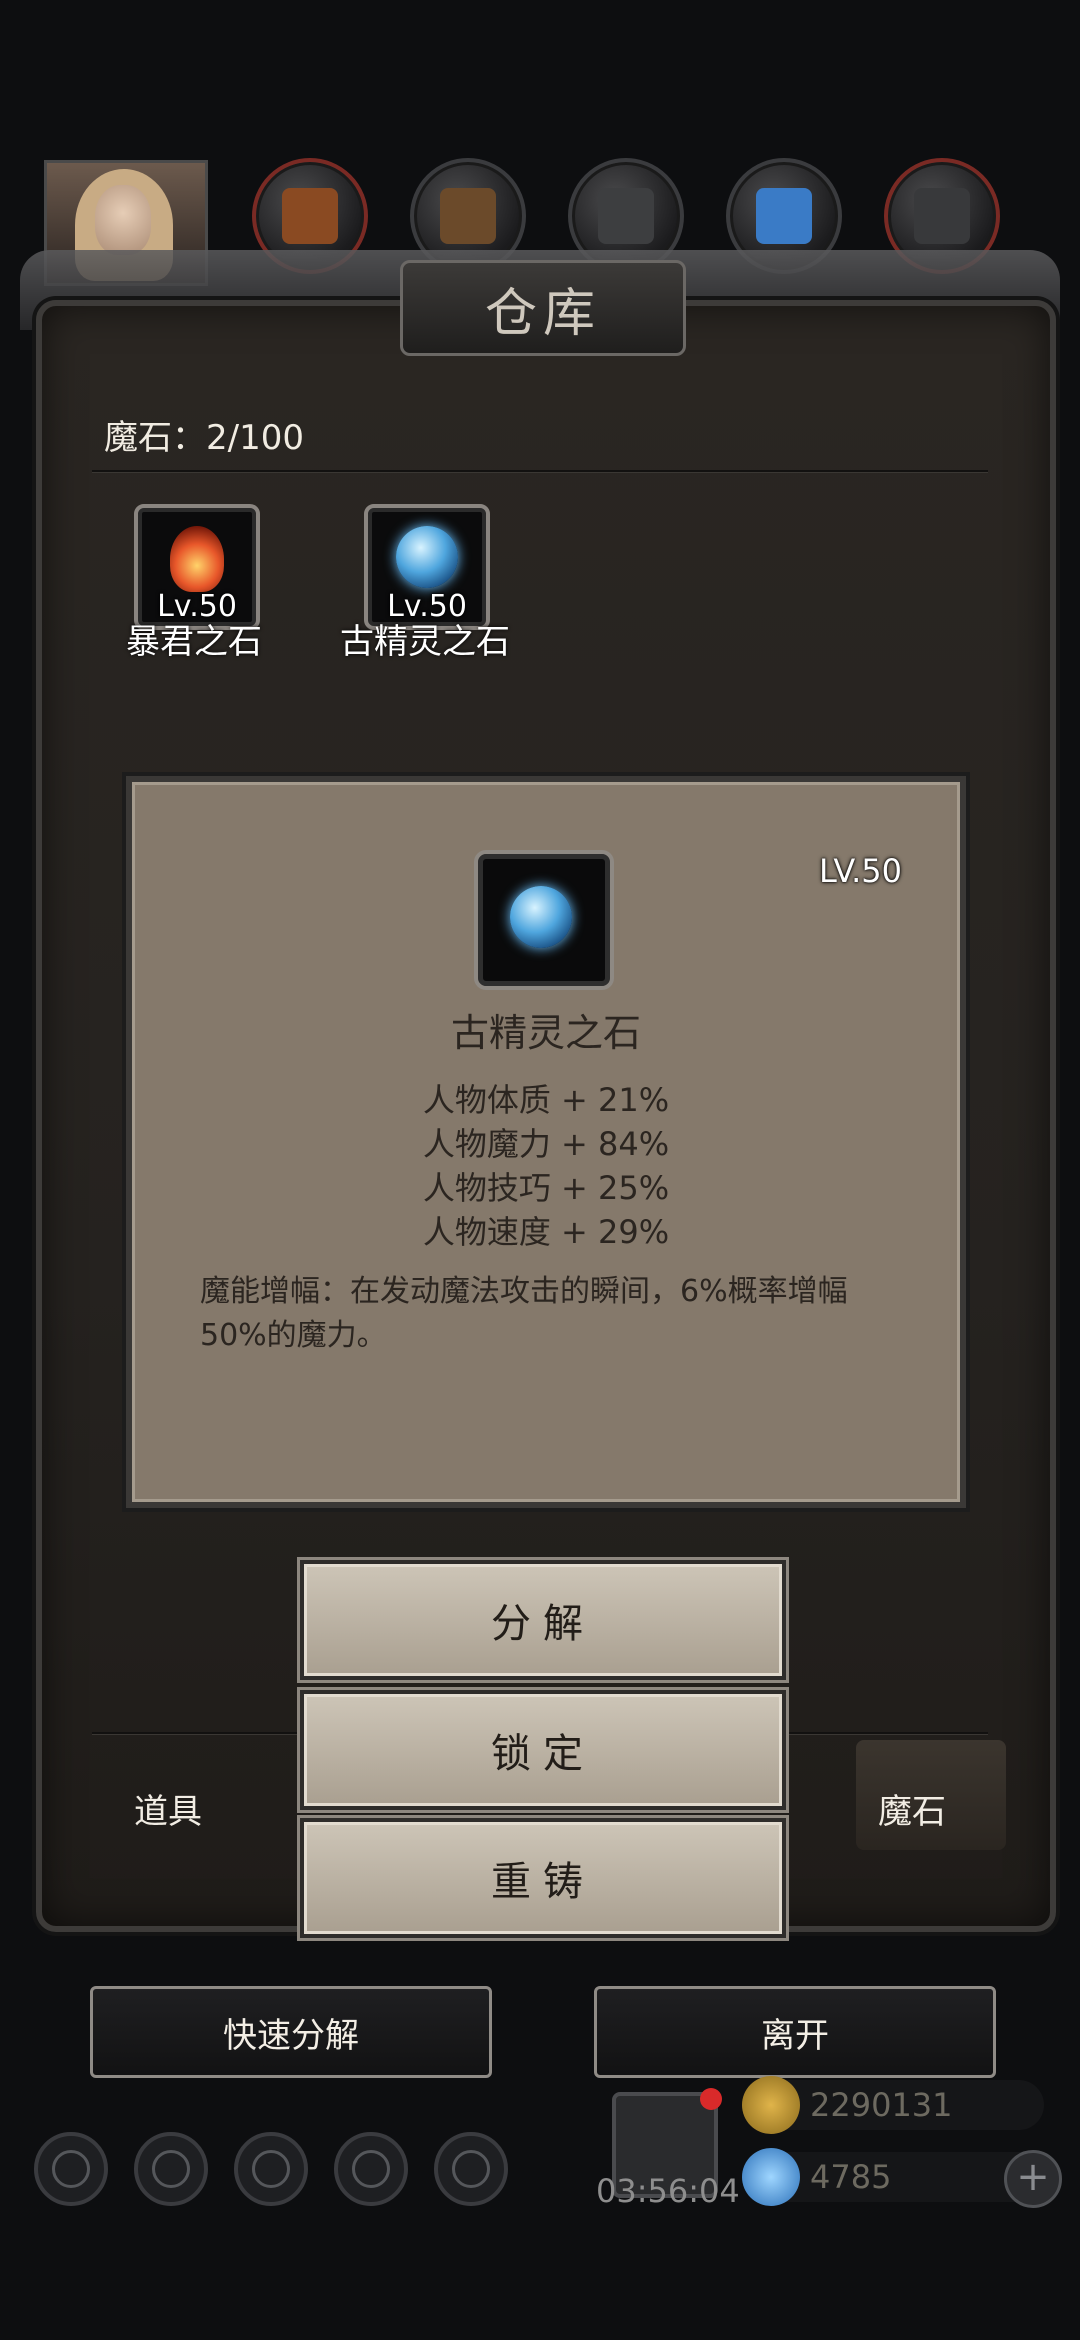 Image resolution: width=1080 pixels, height=2340 pixels. I want to click on recast-button: 重铸, so click(543, 1878).